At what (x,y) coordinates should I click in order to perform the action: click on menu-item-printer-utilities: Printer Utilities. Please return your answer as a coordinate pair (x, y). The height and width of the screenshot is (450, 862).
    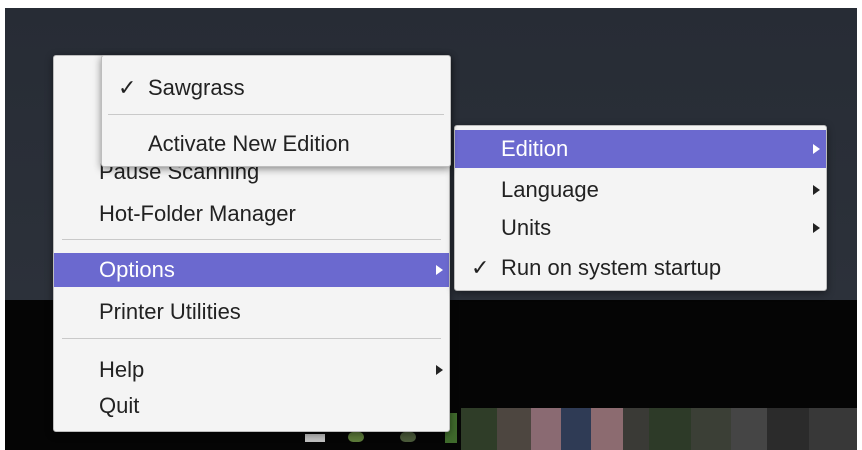
    Looking at the image, I should click on (251, 312).